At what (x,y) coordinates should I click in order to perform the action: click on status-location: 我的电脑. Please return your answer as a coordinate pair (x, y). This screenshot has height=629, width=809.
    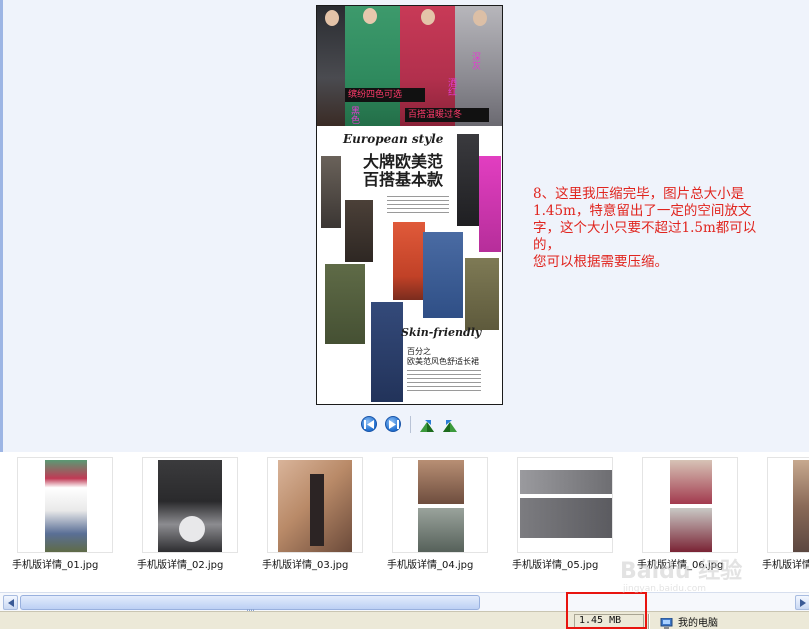
    Looking at the image, I should click on (698, 623).